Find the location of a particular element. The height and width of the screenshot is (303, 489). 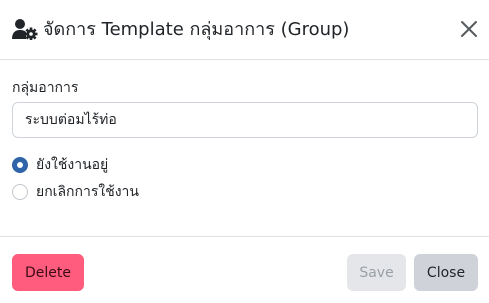

status-active-radio is located at coordinates (20, 165).